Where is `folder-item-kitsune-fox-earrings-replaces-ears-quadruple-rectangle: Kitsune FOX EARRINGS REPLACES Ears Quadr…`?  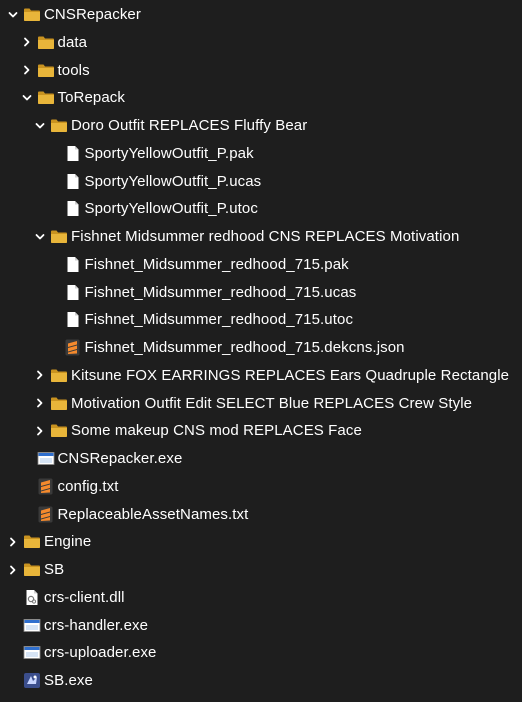 folder-item-kitsune-fox-earrings-replaces-ears-quadruple-rectangle: Kitsune FOX EARRINGS REPLACES Ears Quadr… is located at coordinates (254, 375).